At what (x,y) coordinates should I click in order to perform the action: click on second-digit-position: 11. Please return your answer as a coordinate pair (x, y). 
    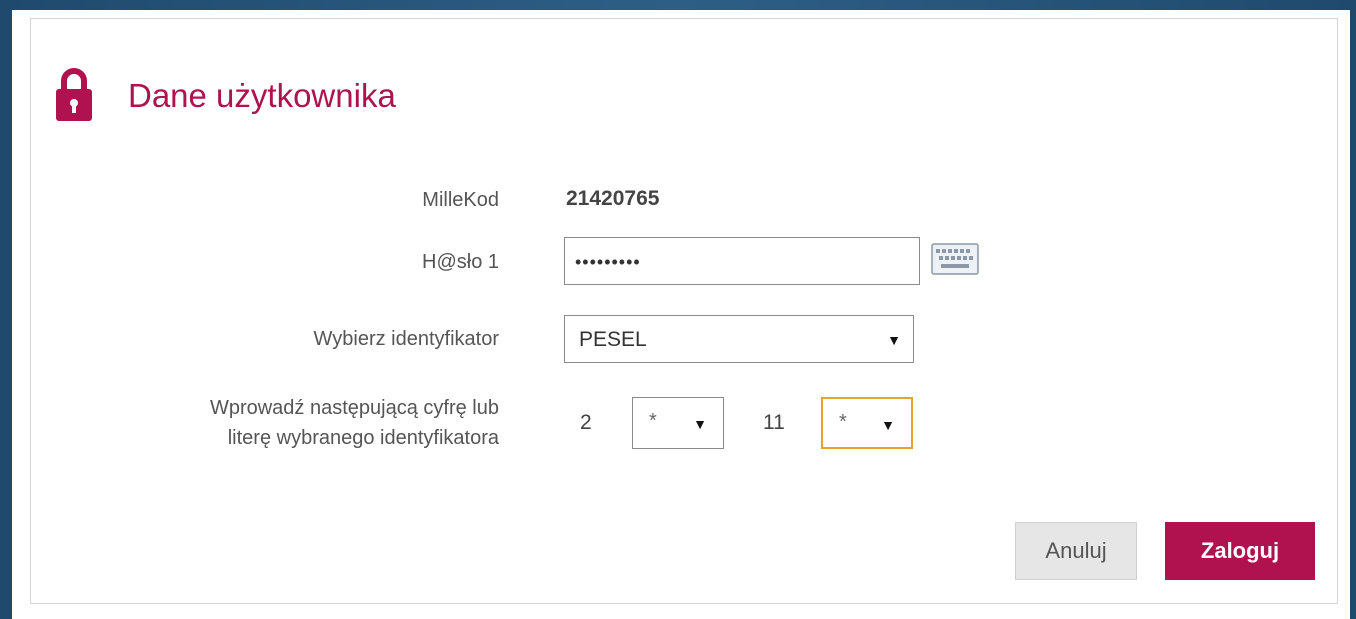
    Looking at the image, I should click on (774, 422).